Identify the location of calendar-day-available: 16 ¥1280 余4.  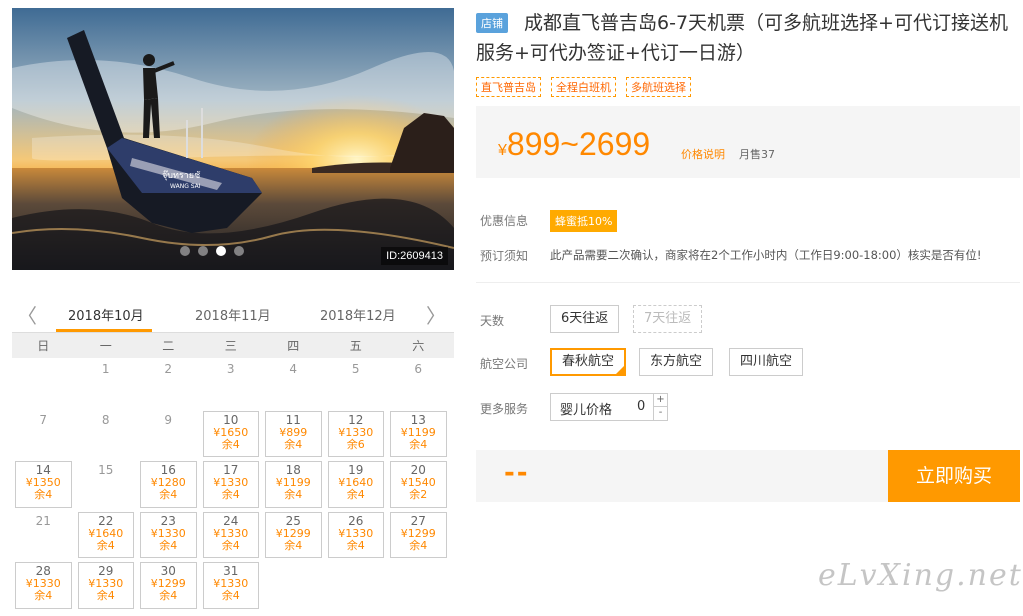
(168, 484).